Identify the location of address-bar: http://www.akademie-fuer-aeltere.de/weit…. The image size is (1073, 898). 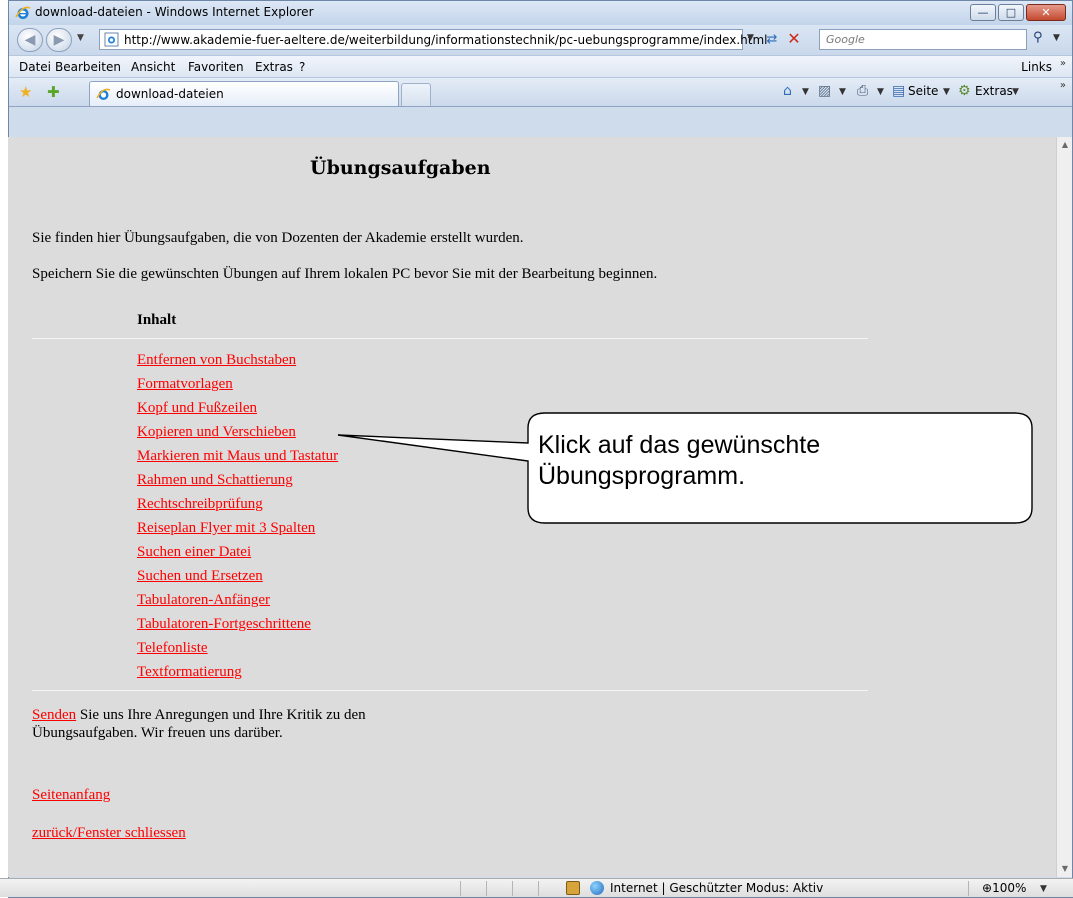
(433, 39).